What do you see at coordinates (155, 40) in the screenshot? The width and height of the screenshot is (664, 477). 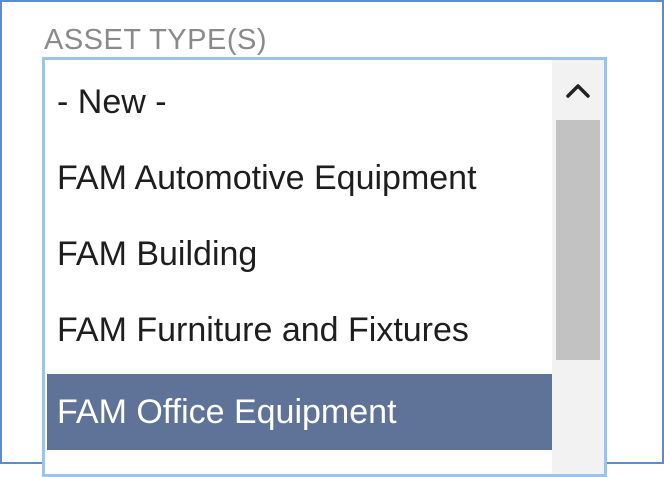 I see `field-label: ASSET TYPE(S)` at bounding box center [155, 40].